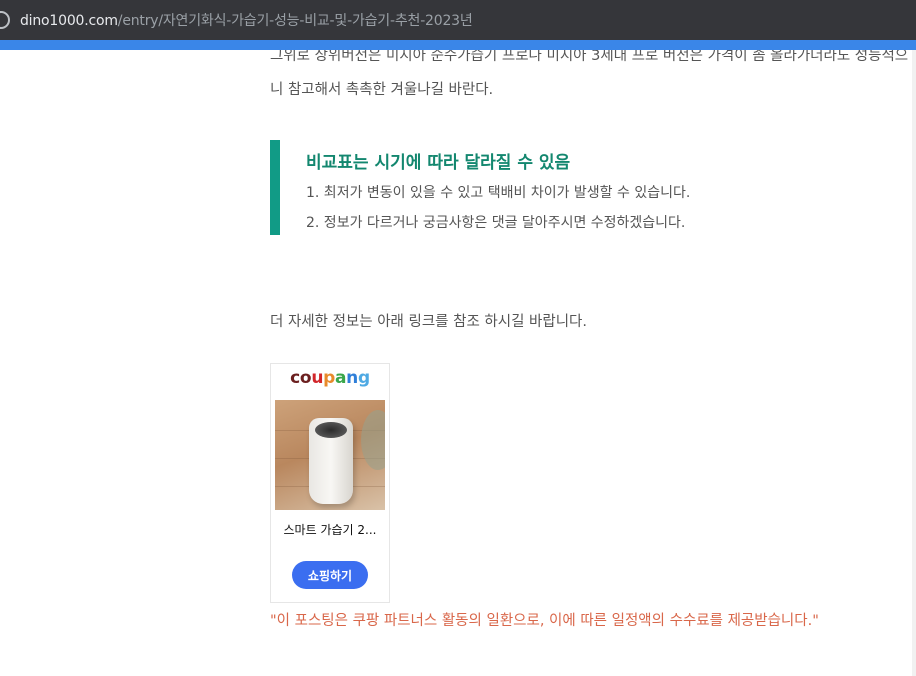 The height and width of the screenshot is (676, 916). What do you see at coordinates (352, 378) in the screenshot?
I see `logo-letter: n` at bounding box center [352, 378].